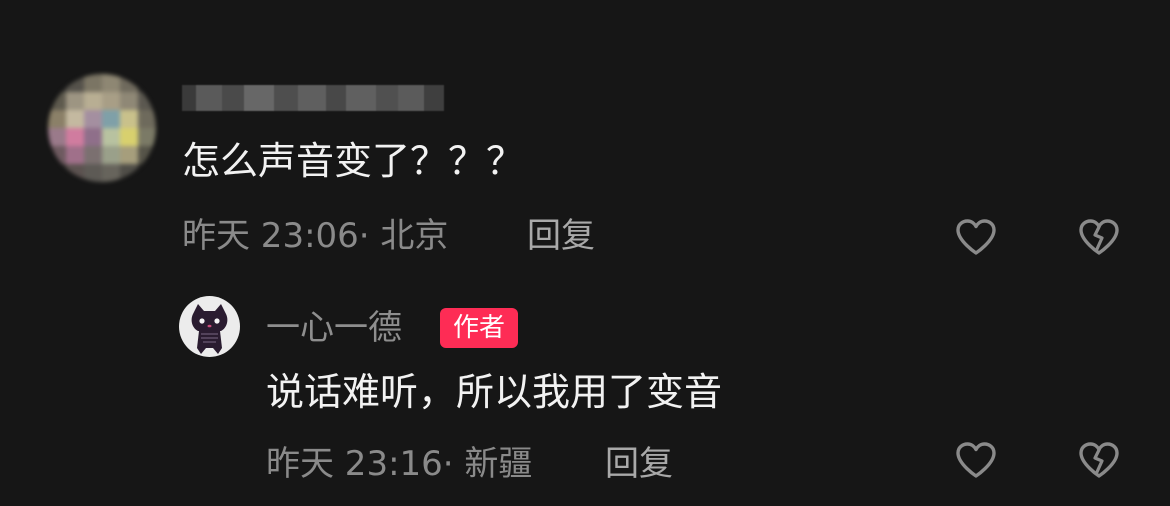  Describe the element at coordinates (479, 328) in the screenshot. I see `author-badge: 作者` at that location.